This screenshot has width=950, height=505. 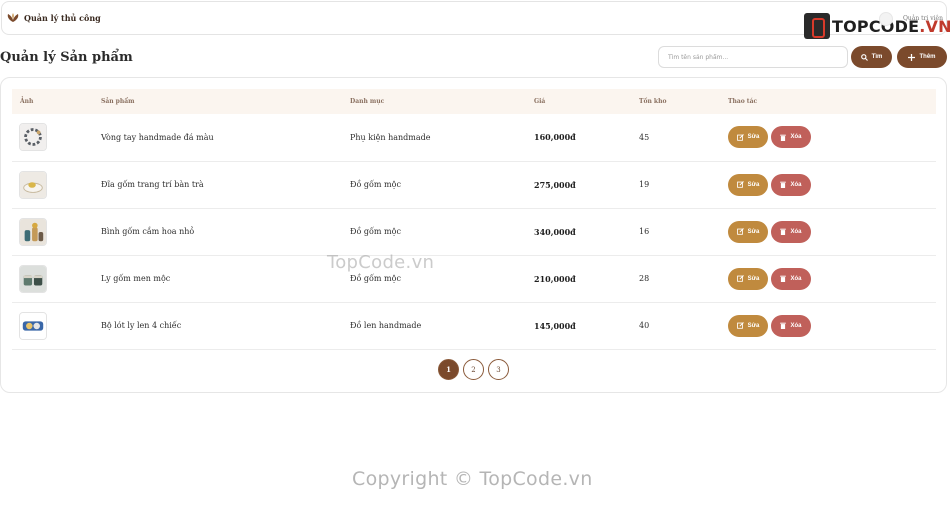 I want to click on user-name: Quản trị viên, so click(x=923, y=18).